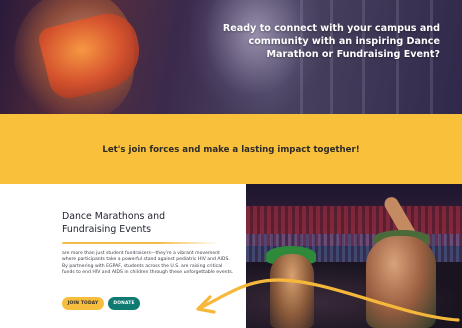 The height and width of the screenshot is (328, 462). I want to click on hero-heading-line: community with an inspiring Dance, so click(344, 41).